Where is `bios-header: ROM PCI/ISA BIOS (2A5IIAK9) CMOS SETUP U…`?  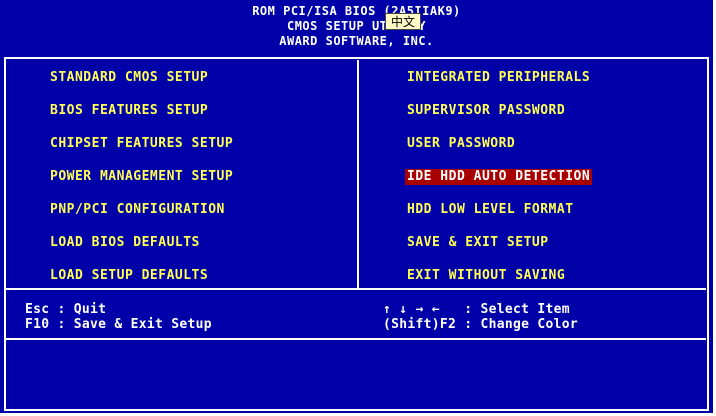 bios-header: ROM PCI/ISA BIOS (2A5IIAK9) CMOS SETUP U… is located at coordinates (356, 26).